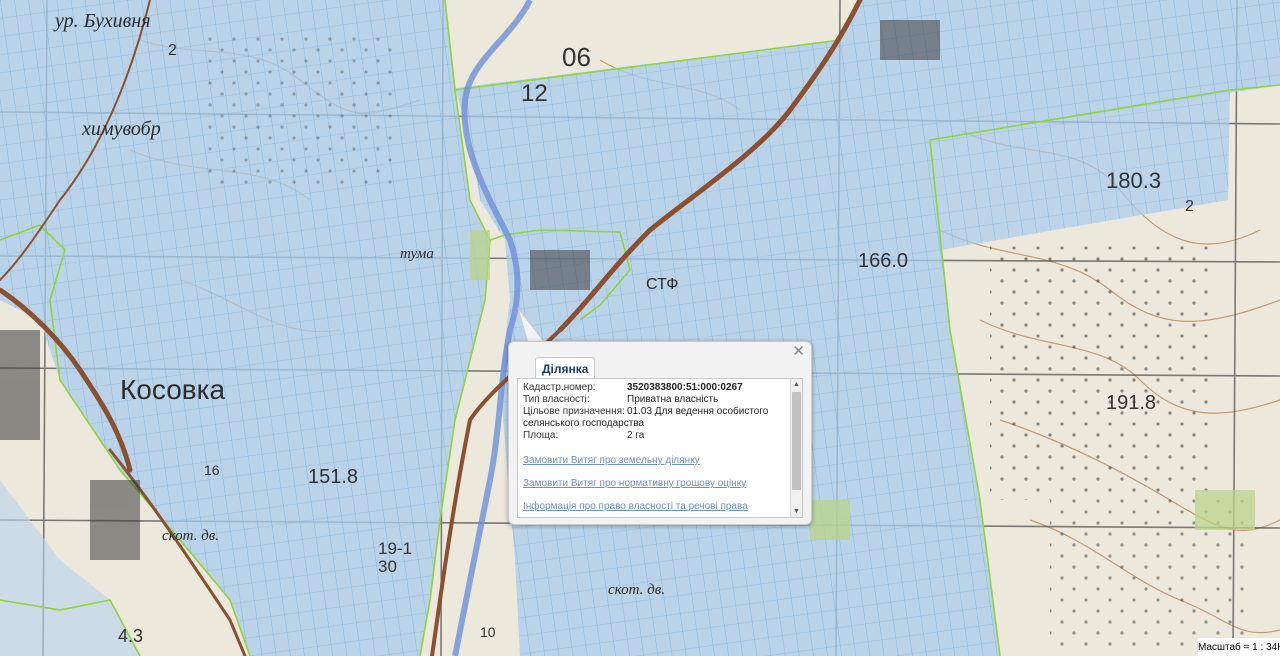 Image resolution: width=1280 pixels, height=656 pixels. What do you see at coordinates (796, 511) in the screenshot?
I see `scroll-down-icon: ▼` at bounding box center [796, 511].